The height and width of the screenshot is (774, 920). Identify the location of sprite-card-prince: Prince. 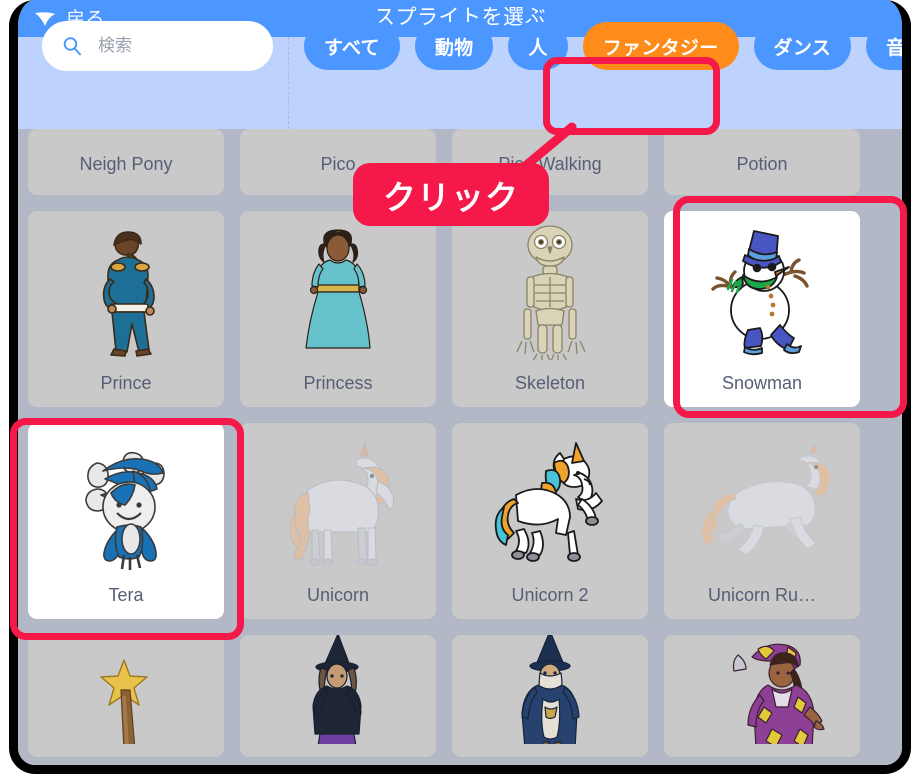
(126, 309).